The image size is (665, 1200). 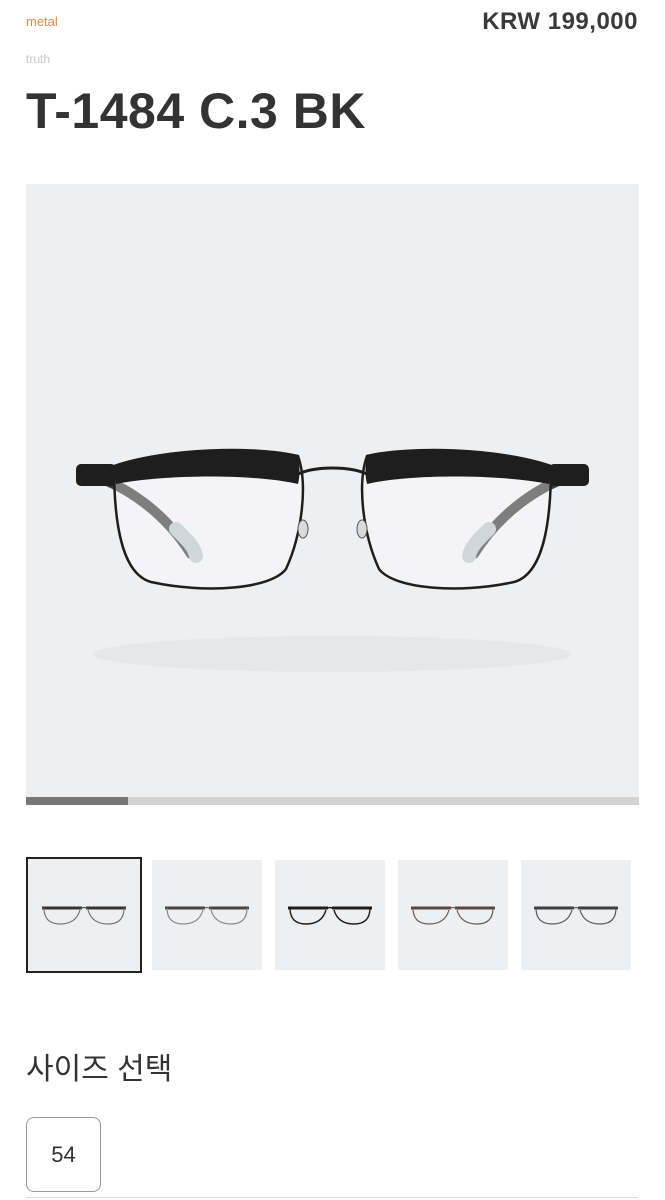 What do you see at coordinates (560, 21) in the screenshot?
I see `product-price: KRW 199,000` at bounding box center [560, 21].